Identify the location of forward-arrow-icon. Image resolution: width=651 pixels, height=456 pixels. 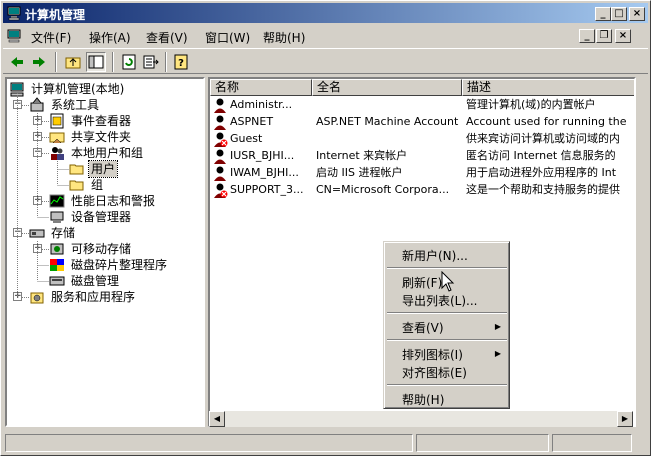
(39, 62).